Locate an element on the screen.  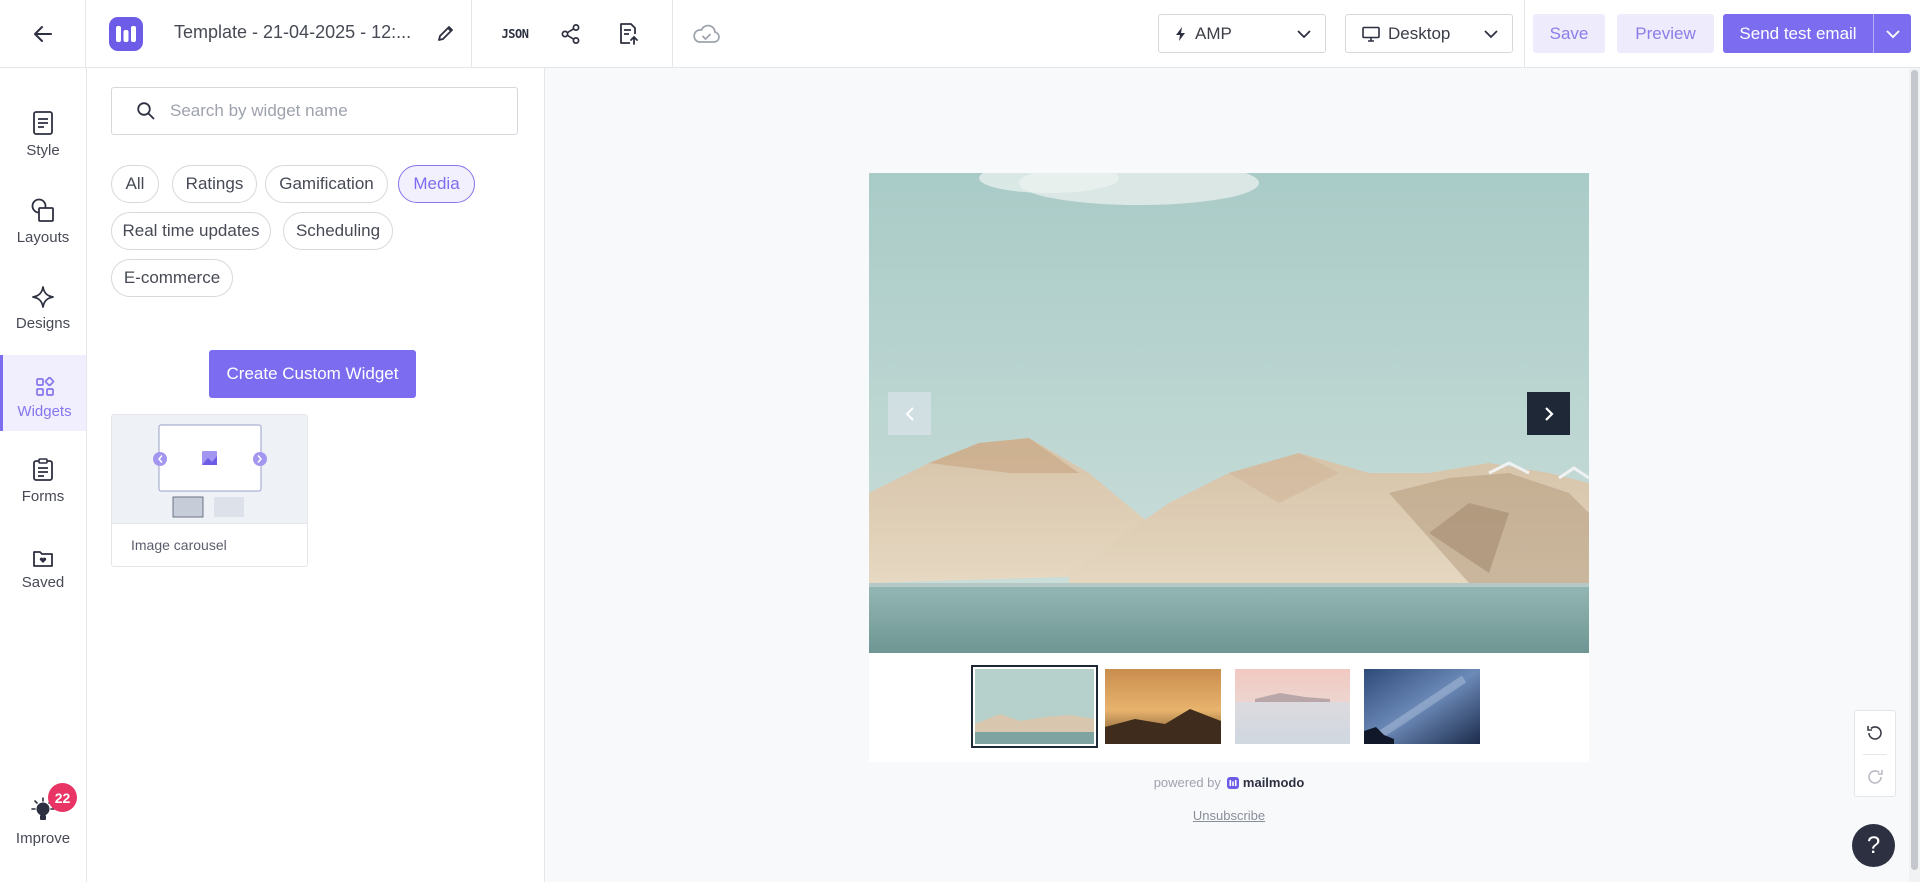
mailmodo-logo is located at coordinates (126, 34).